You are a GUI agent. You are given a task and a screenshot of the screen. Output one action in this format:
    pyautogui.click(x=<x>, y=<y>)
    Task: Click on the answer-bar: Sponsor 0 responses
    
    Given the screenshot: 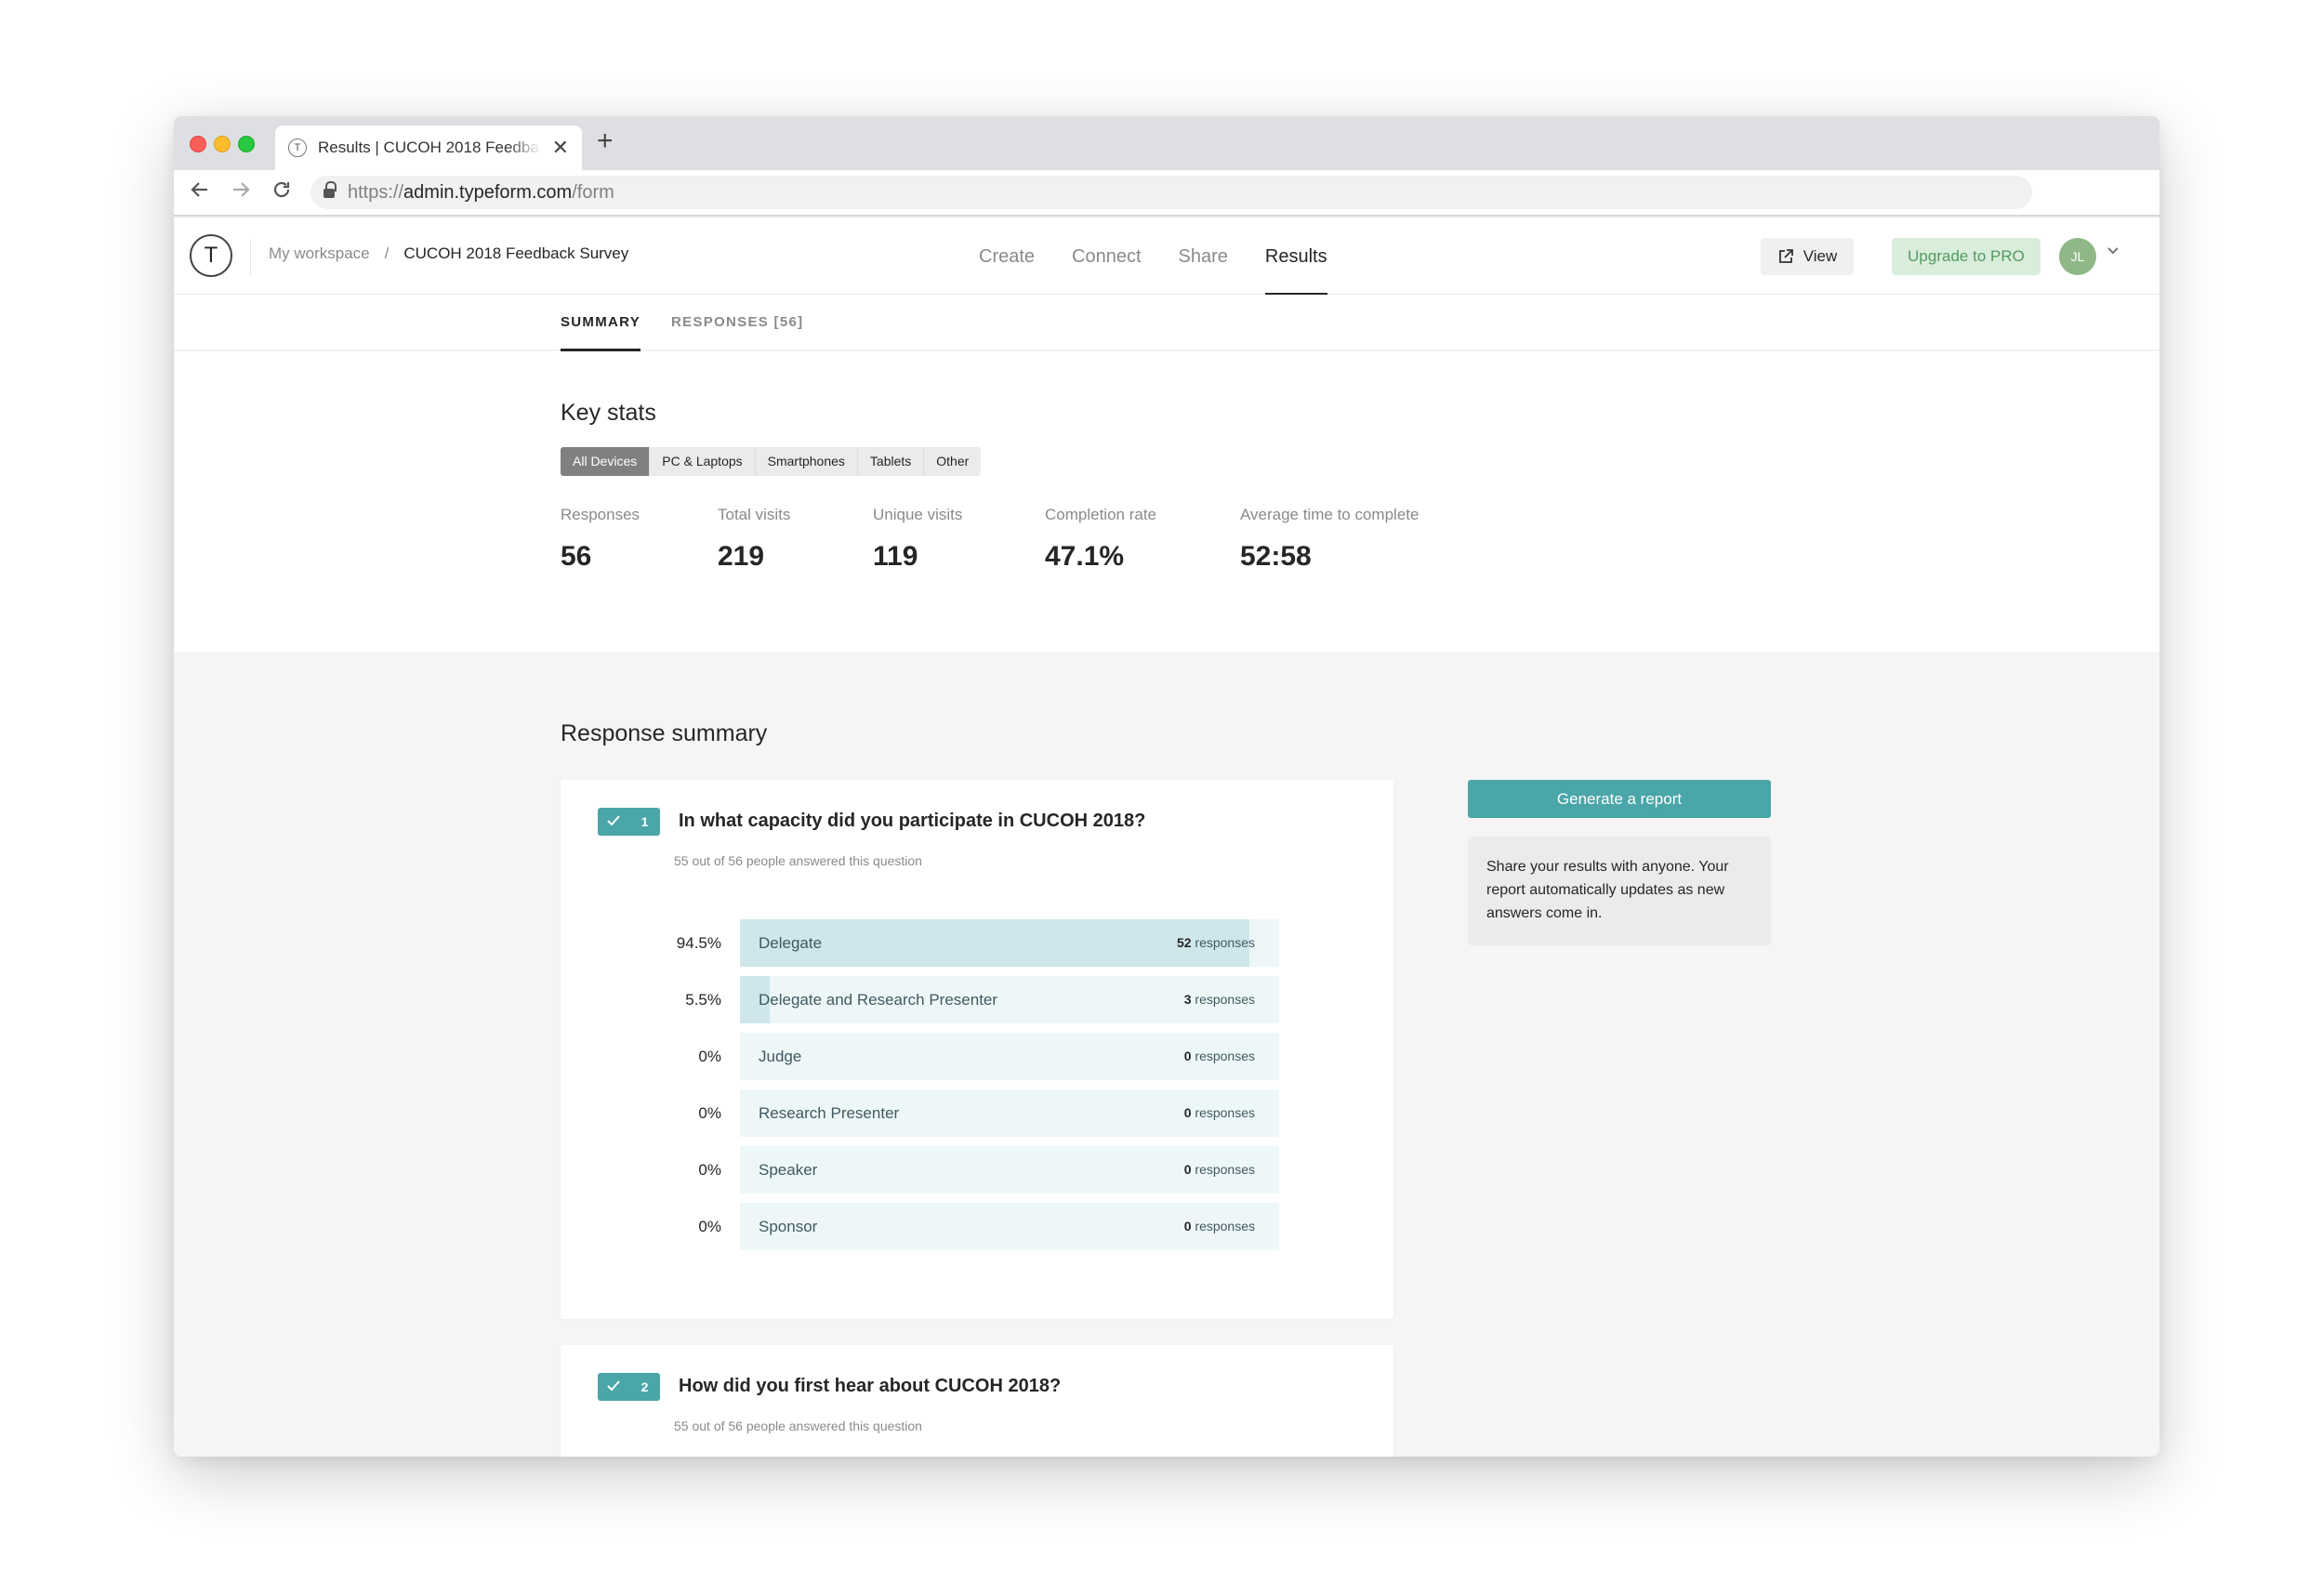 What is the action you would take?
    pyautogui.click(x=1009, y=1227)
    